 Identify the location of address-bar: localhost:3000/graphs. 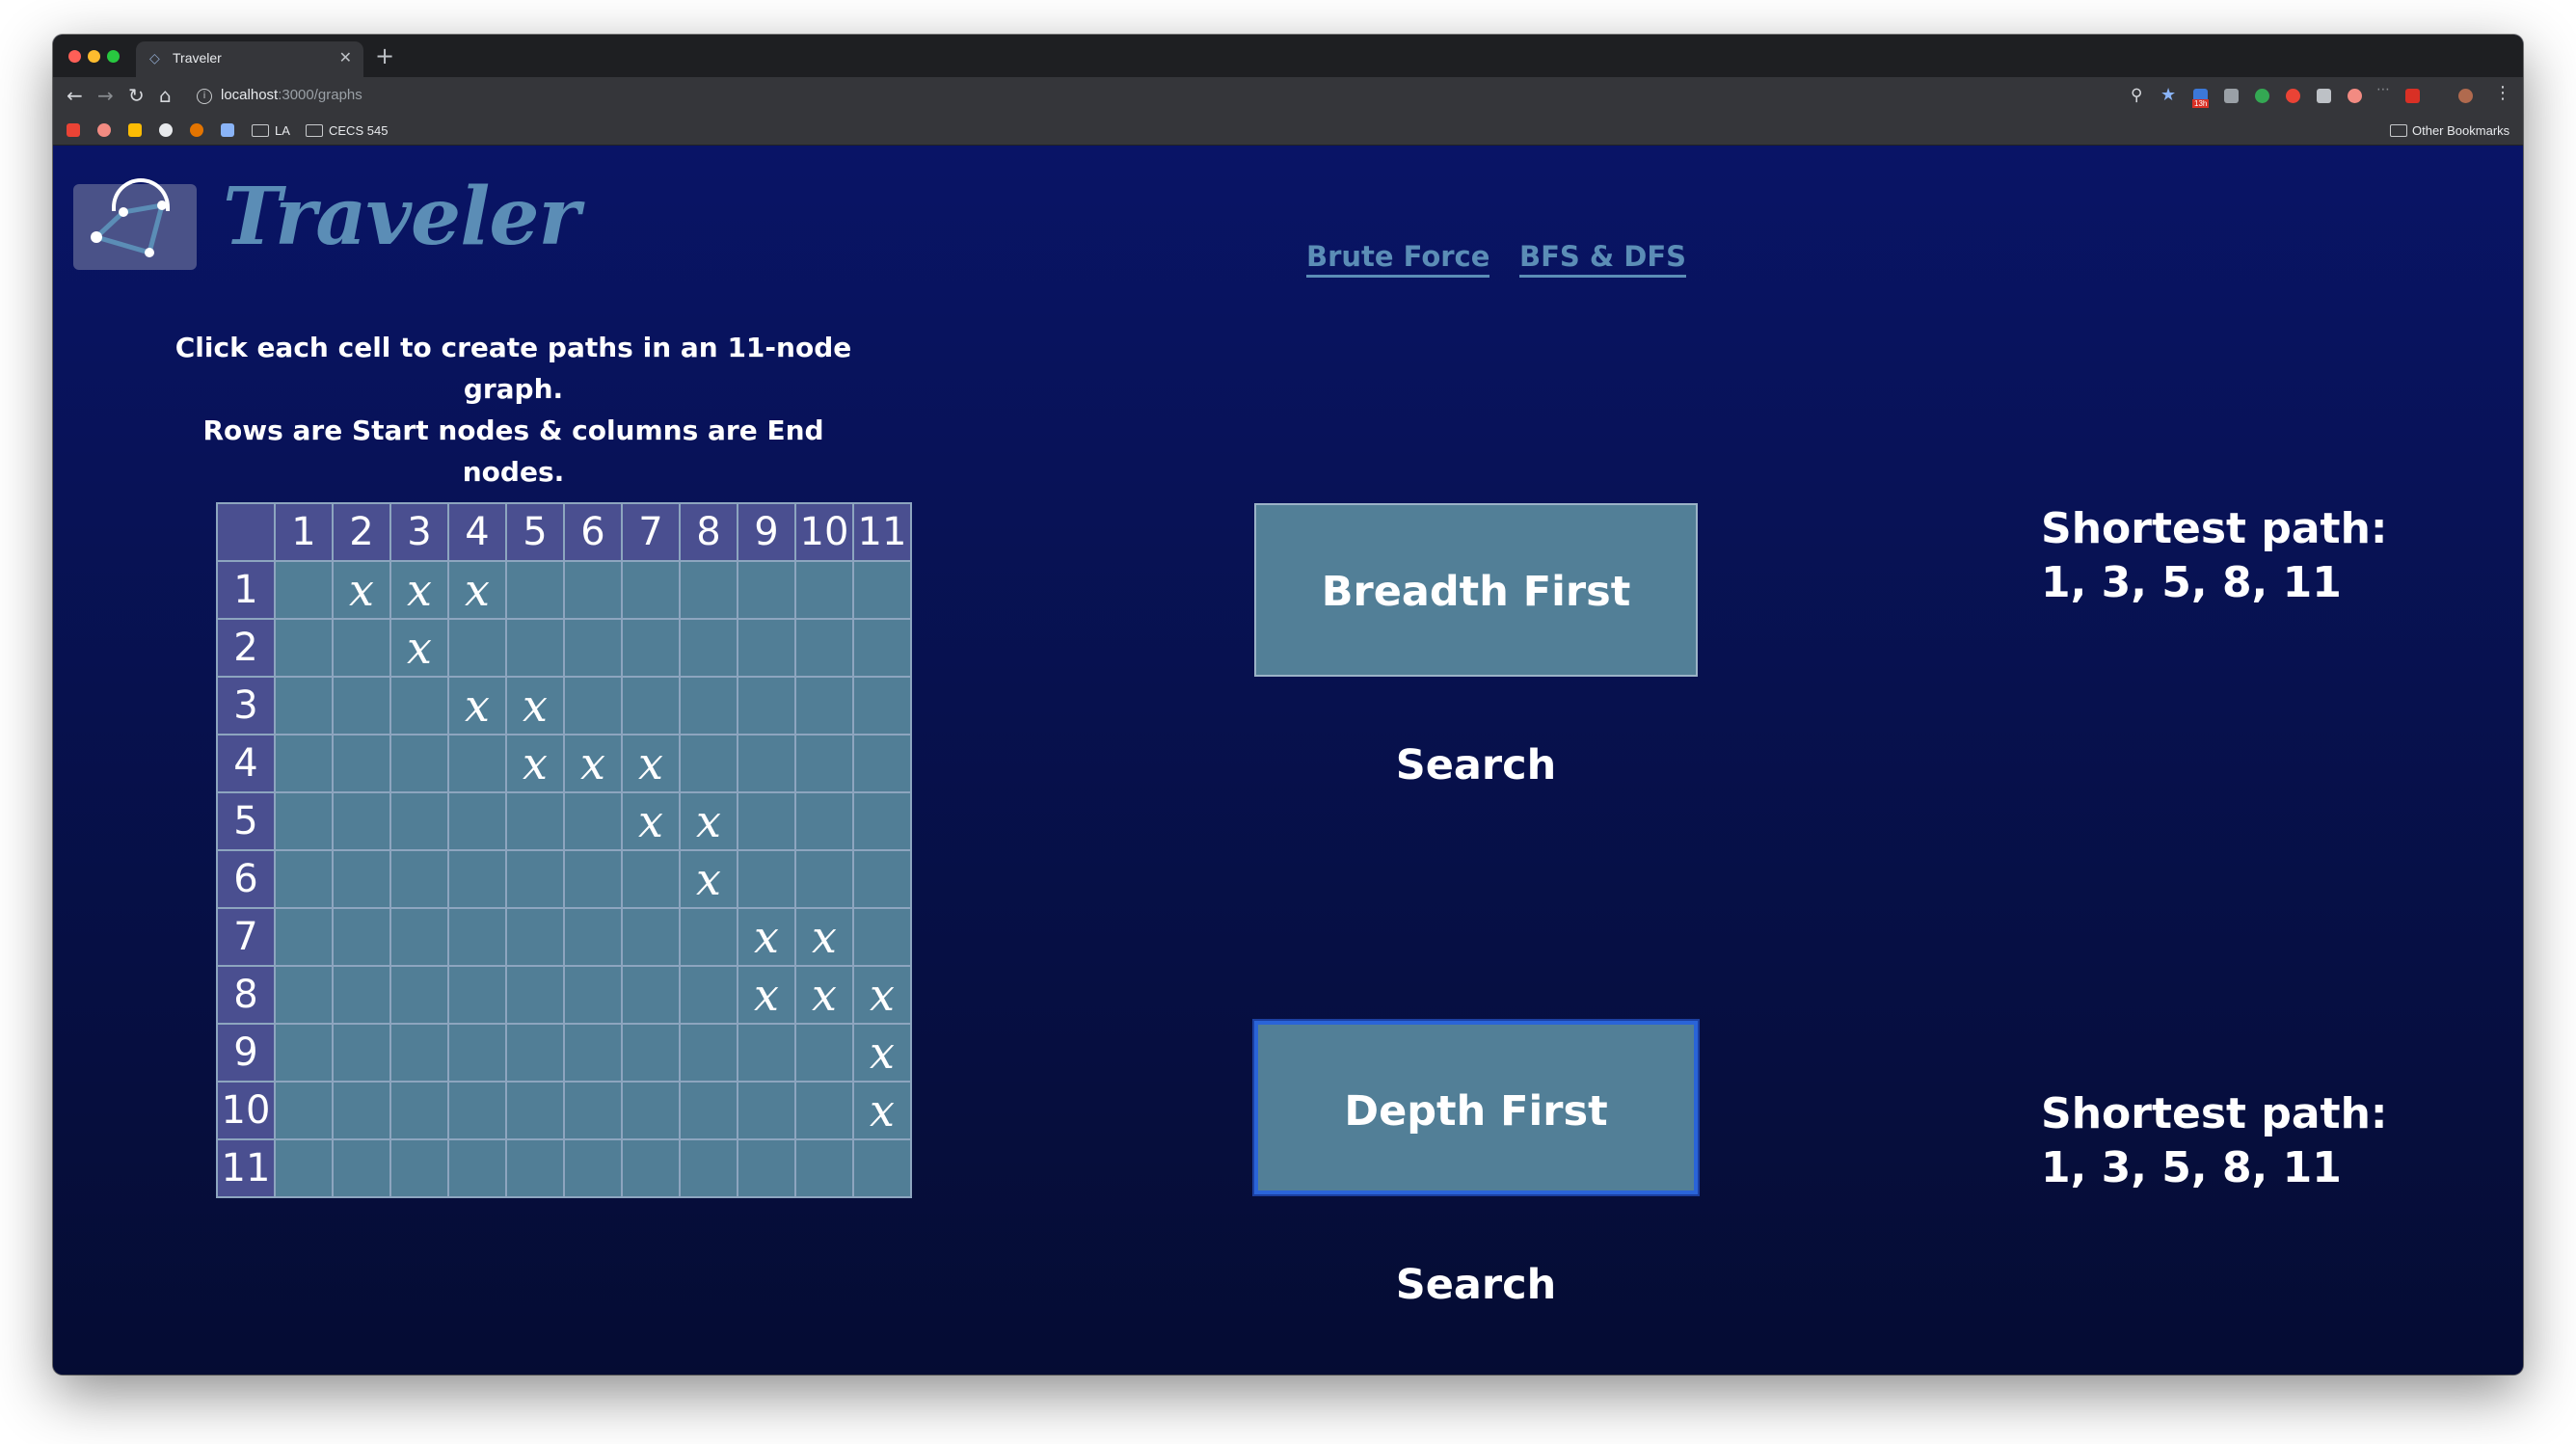
(292, 95).